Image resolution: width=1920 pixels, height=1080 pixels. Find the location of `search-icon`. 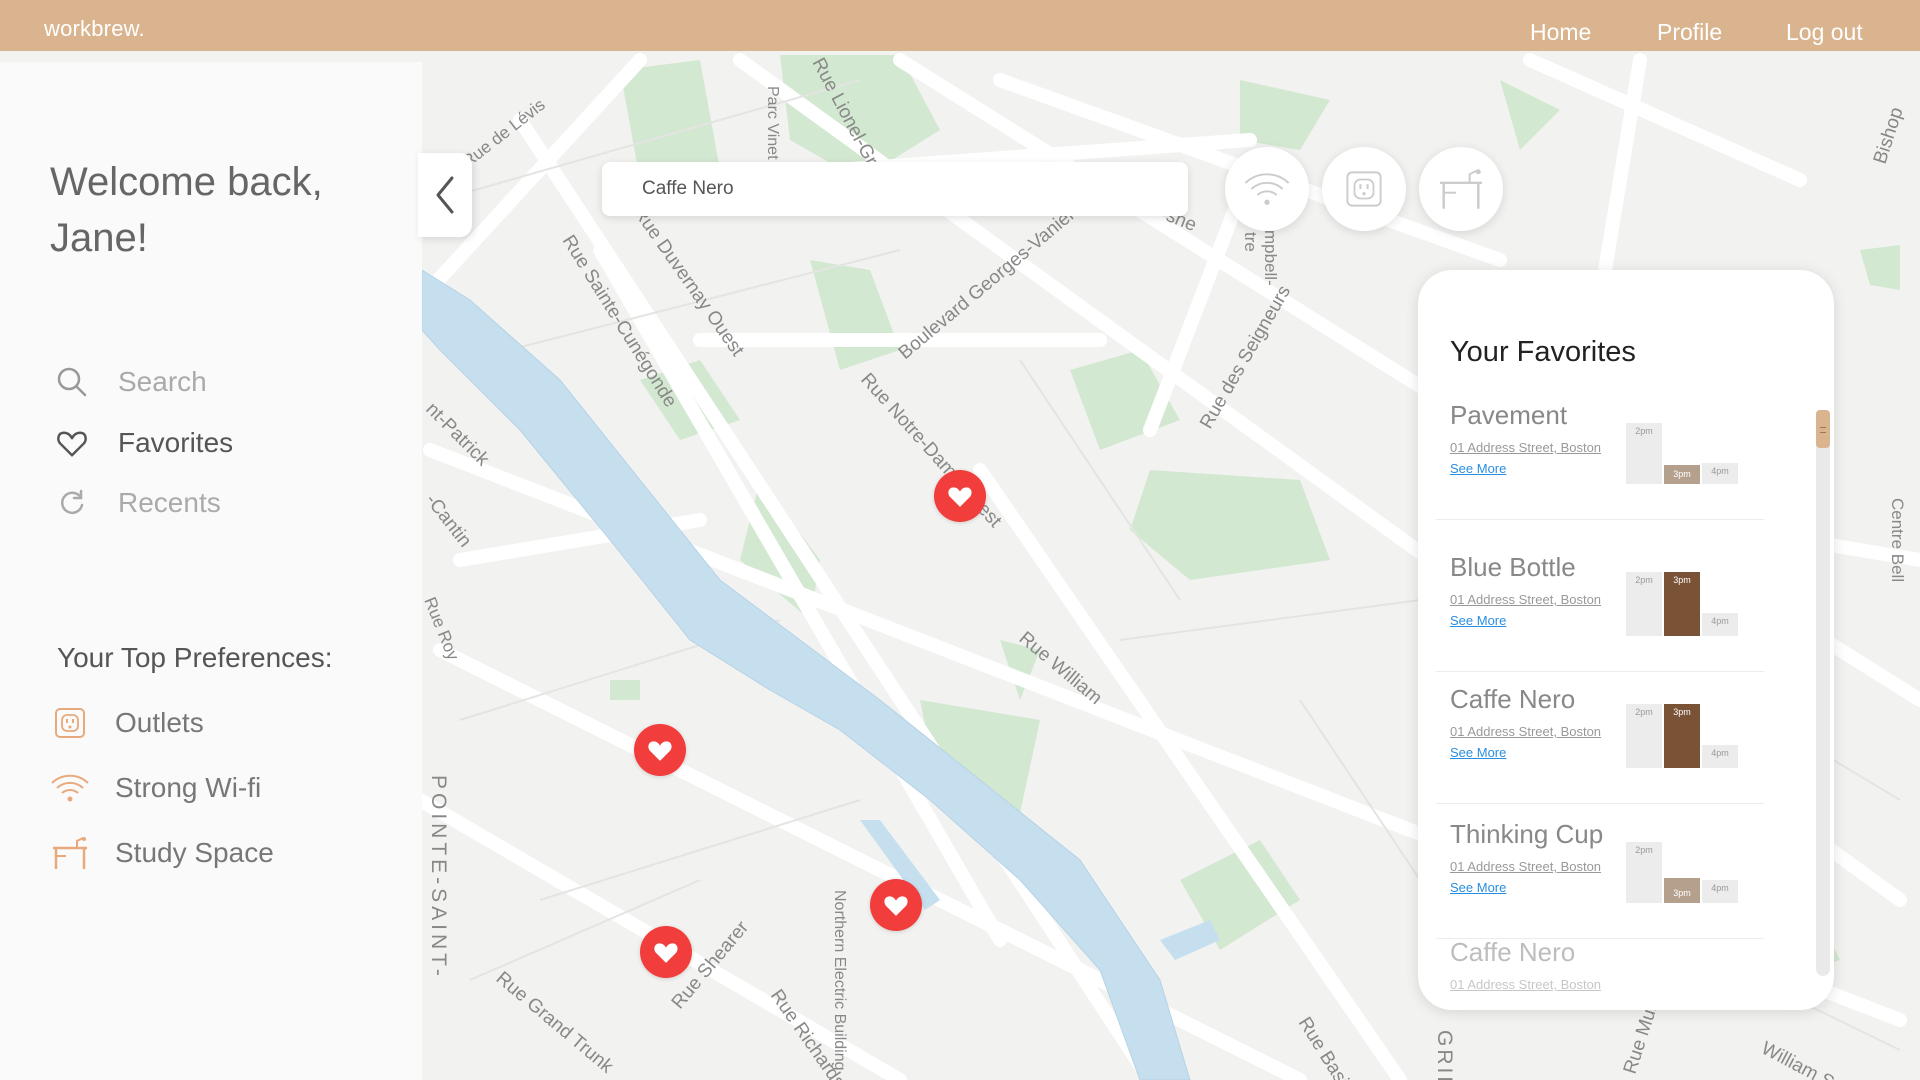

search-icon is located at coordinates (72, 382).